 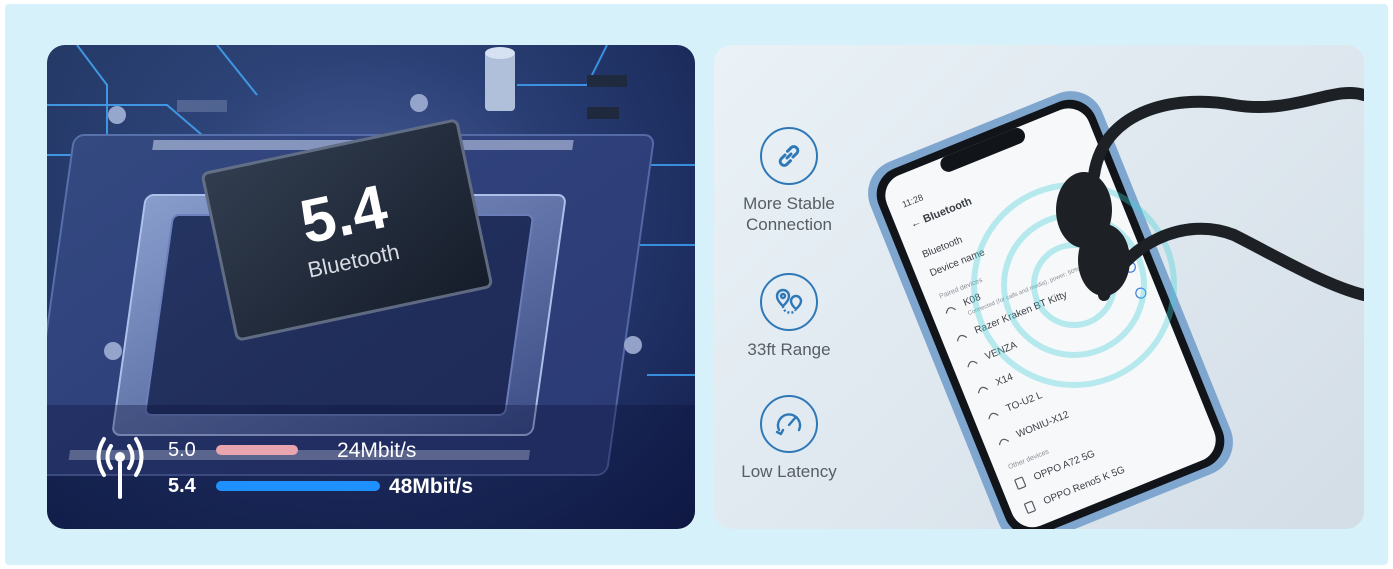 I want to click on version-label-5-0: 5.0, so click(x=182, y=450).